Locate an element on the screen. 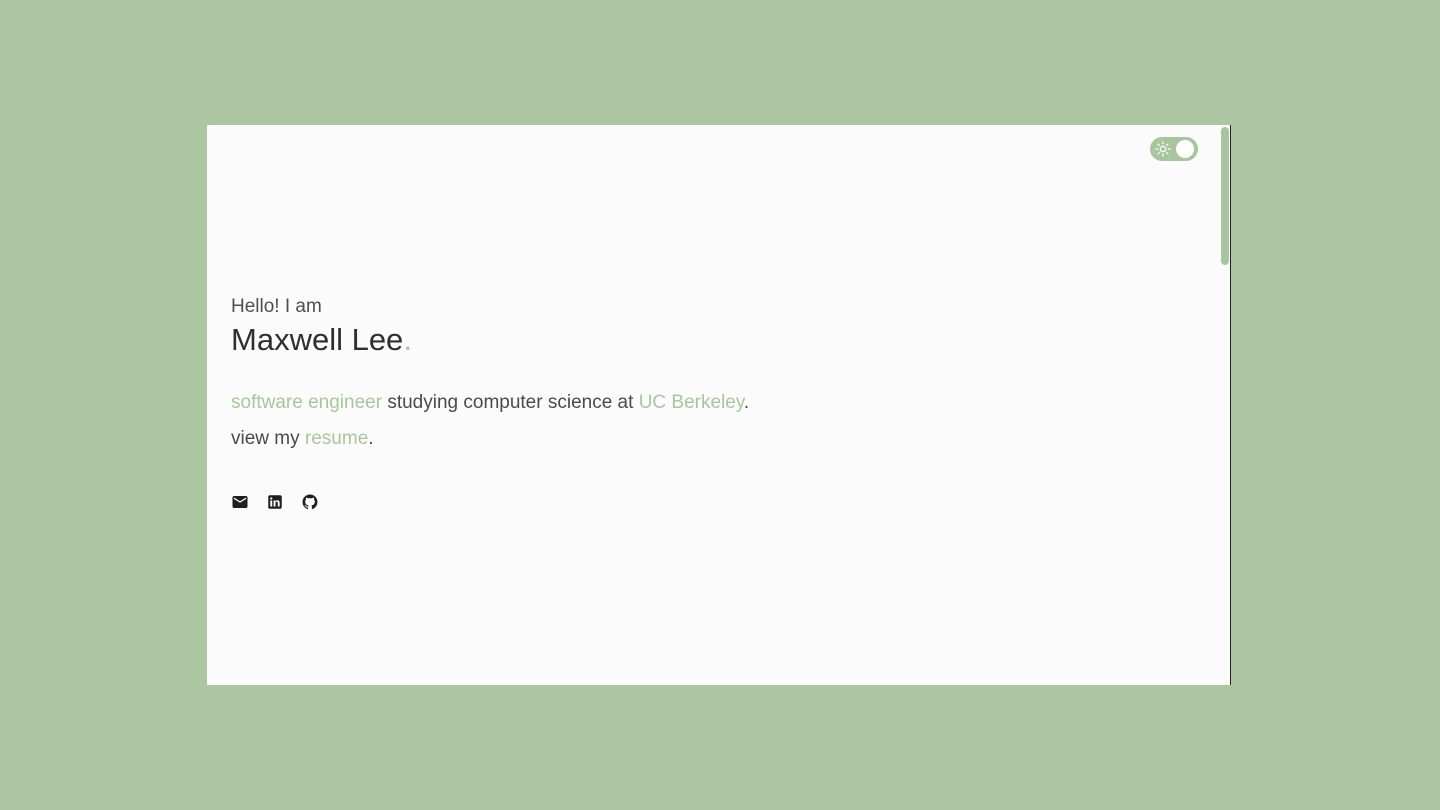 This screenshot has height=810, width=1440. github-icon is located at coordinates (310, 502).